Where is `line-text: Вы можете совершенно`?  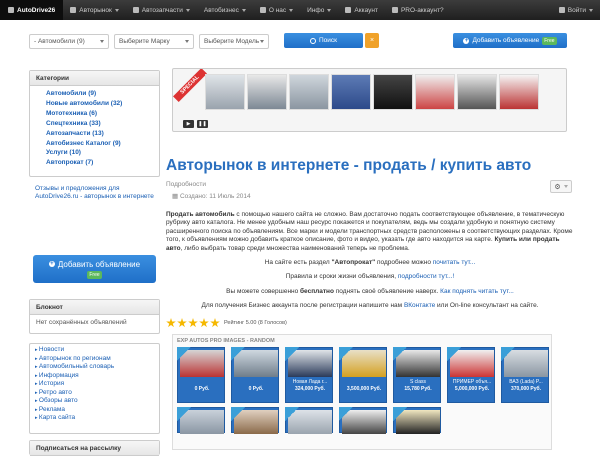
line-text: Вы можете совершенно is located at coordinates (263, 291).